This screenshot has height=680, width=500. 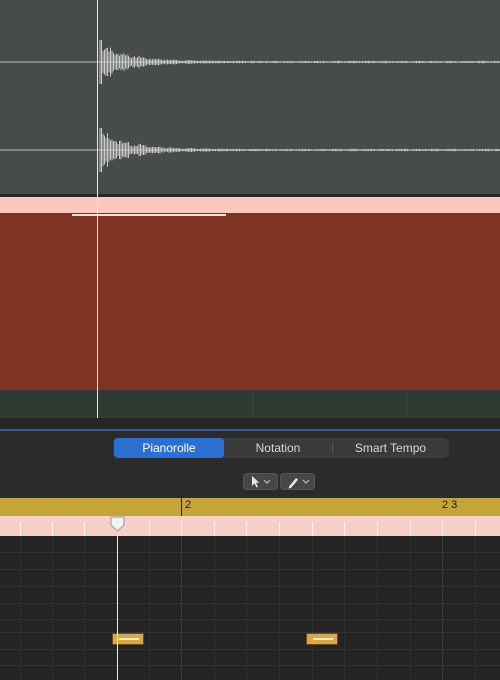 I want to click on pencil-tool-button, so click(x=297, y=481).